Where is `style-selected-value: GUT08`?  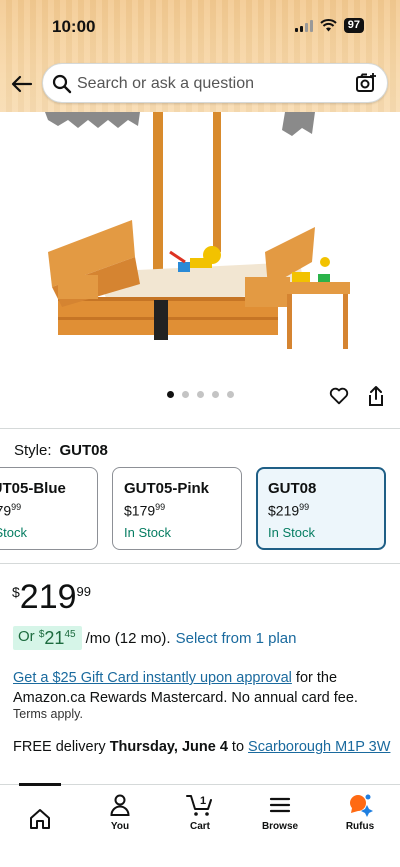 style-selected-value: GUT08 is located at coordinates (83, 450).